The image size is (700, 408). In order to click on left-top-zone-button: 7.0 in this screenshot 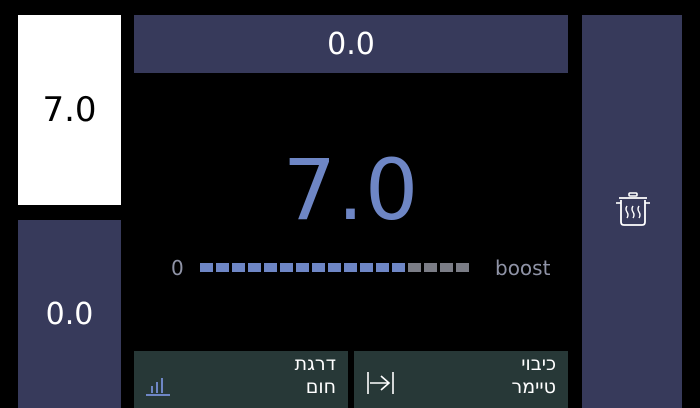, I will do `click(69, 110)`.